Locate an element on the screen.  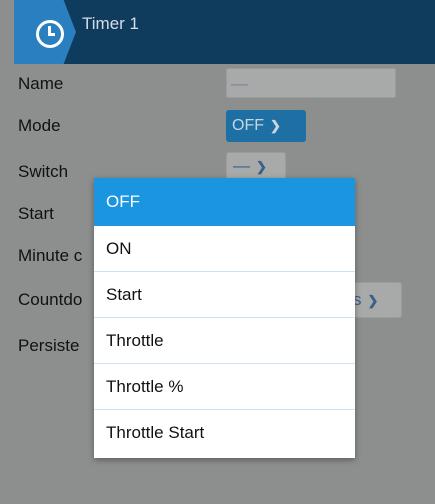
dropdown-option-on: ON is located at coordinates (224, 249).